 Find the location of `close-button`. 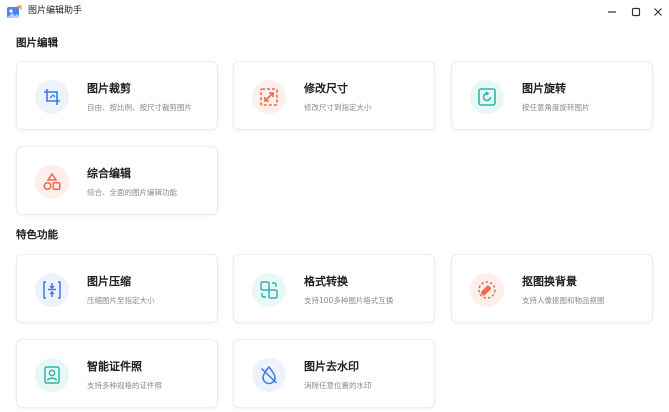

close-button is located at coordinates (657, 12).